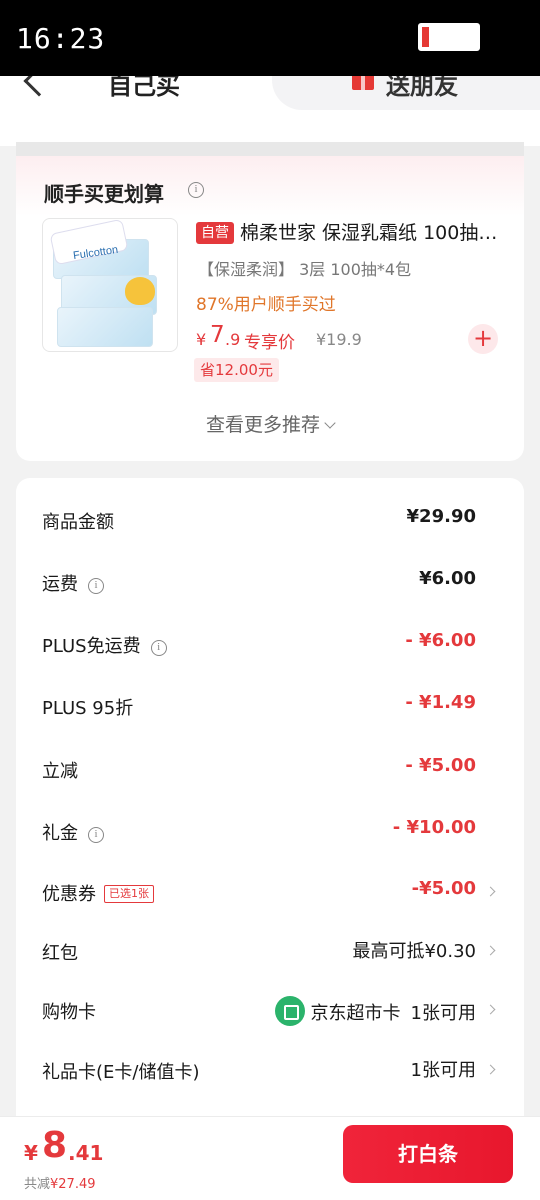  What do you see at coordinates (233, 339) in the screenshot?
I see `product-price-decimal: .9` at bounding box center [233, 339].